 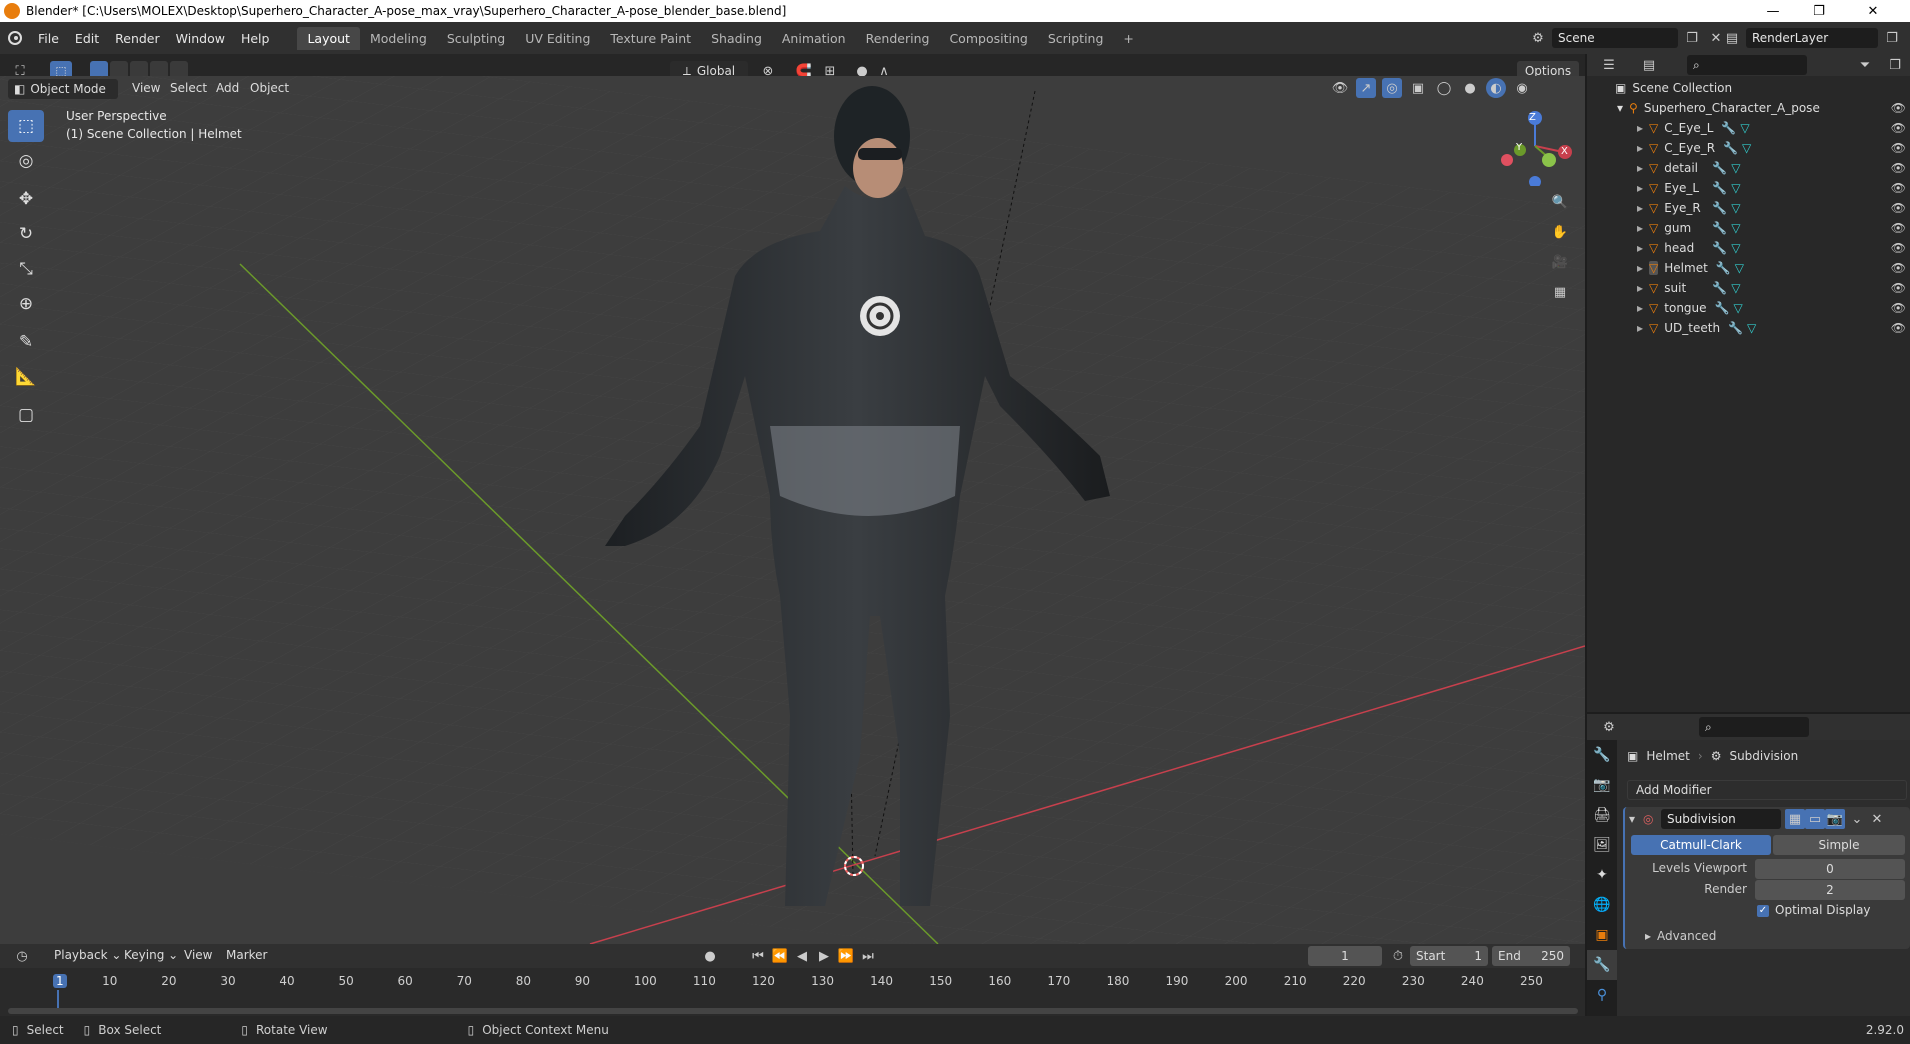 I want to click on output-tab-icon: 🖨, so click(x=1602, y=815).